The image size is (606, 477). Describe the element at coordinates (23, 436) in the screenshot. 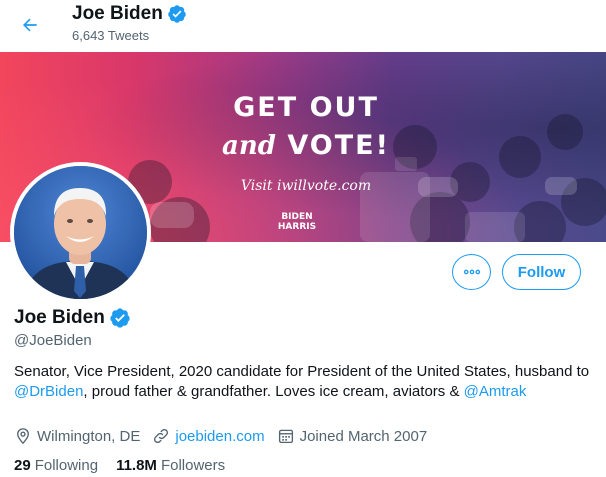

I see `location-pin-icon` at that location.